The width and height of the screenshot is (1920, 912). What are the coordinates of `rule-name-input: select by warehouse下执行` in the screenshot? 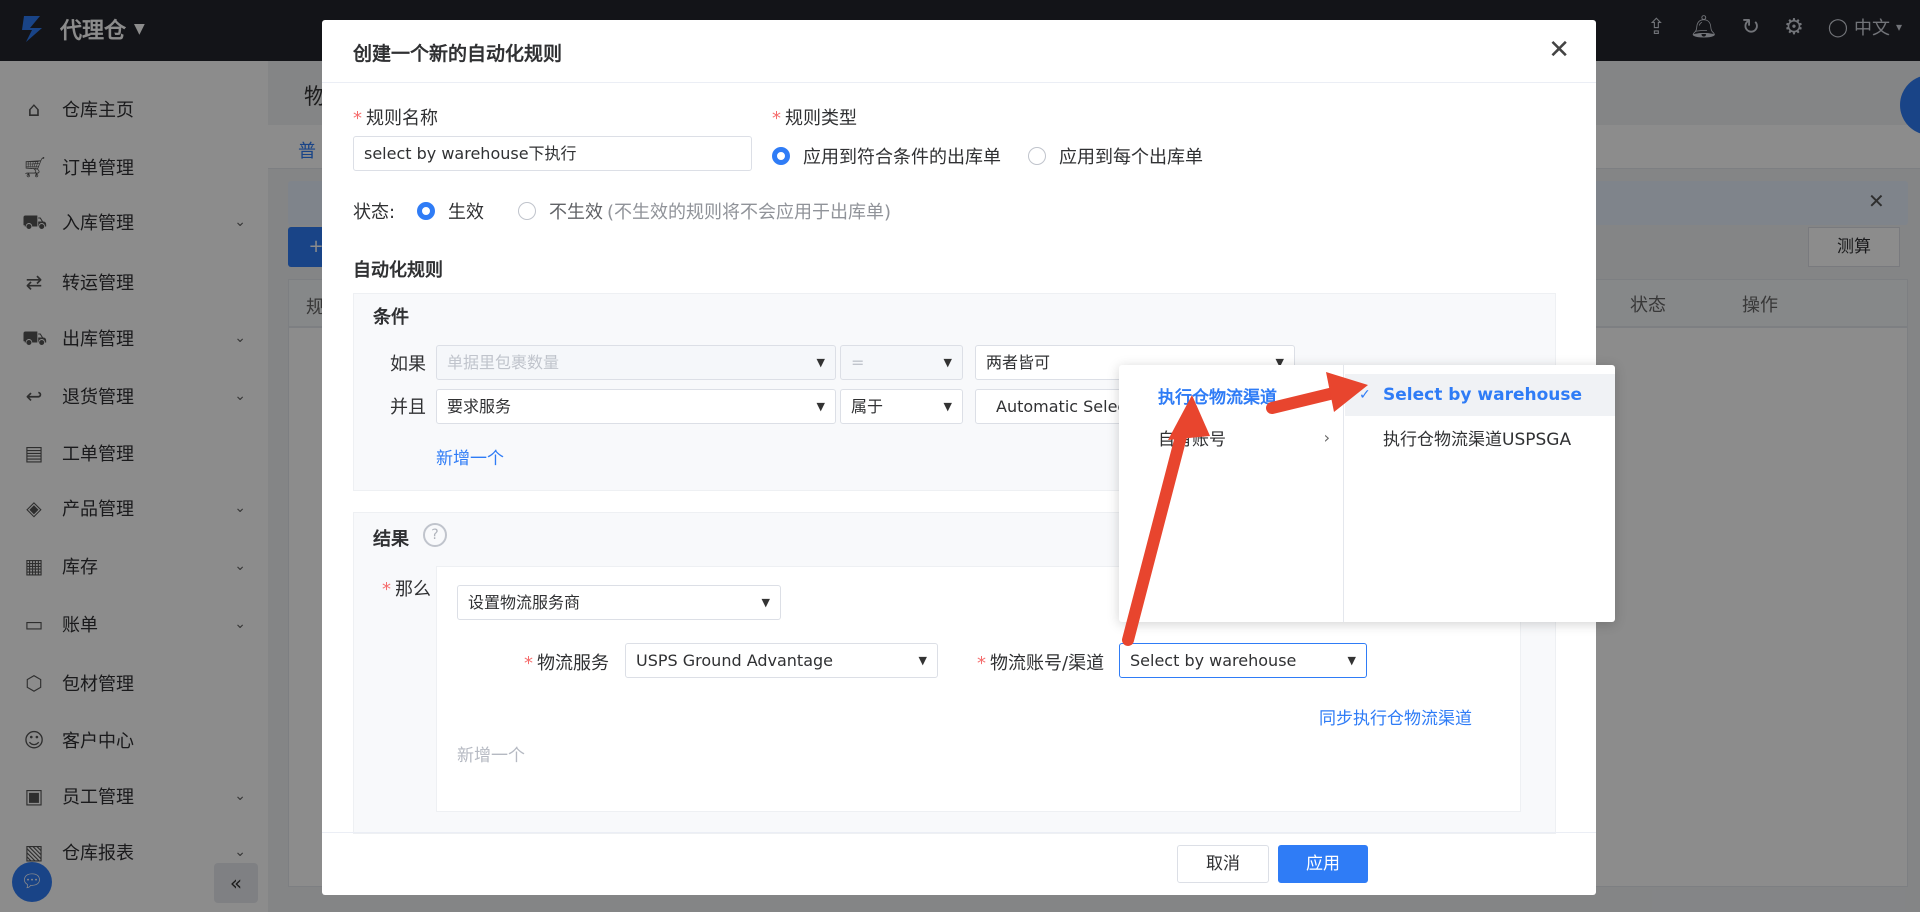 It's located at (552, 153).